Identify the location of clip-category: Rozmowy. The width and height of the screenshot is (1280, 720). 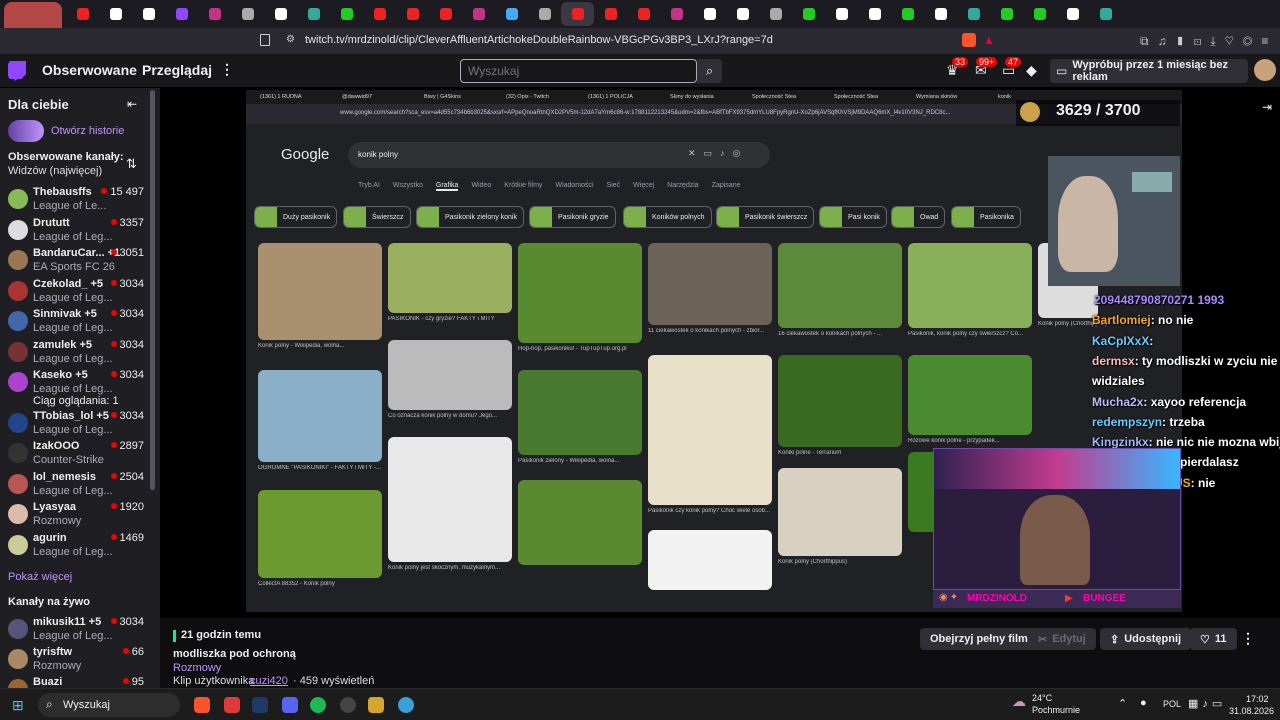
(197, 668).